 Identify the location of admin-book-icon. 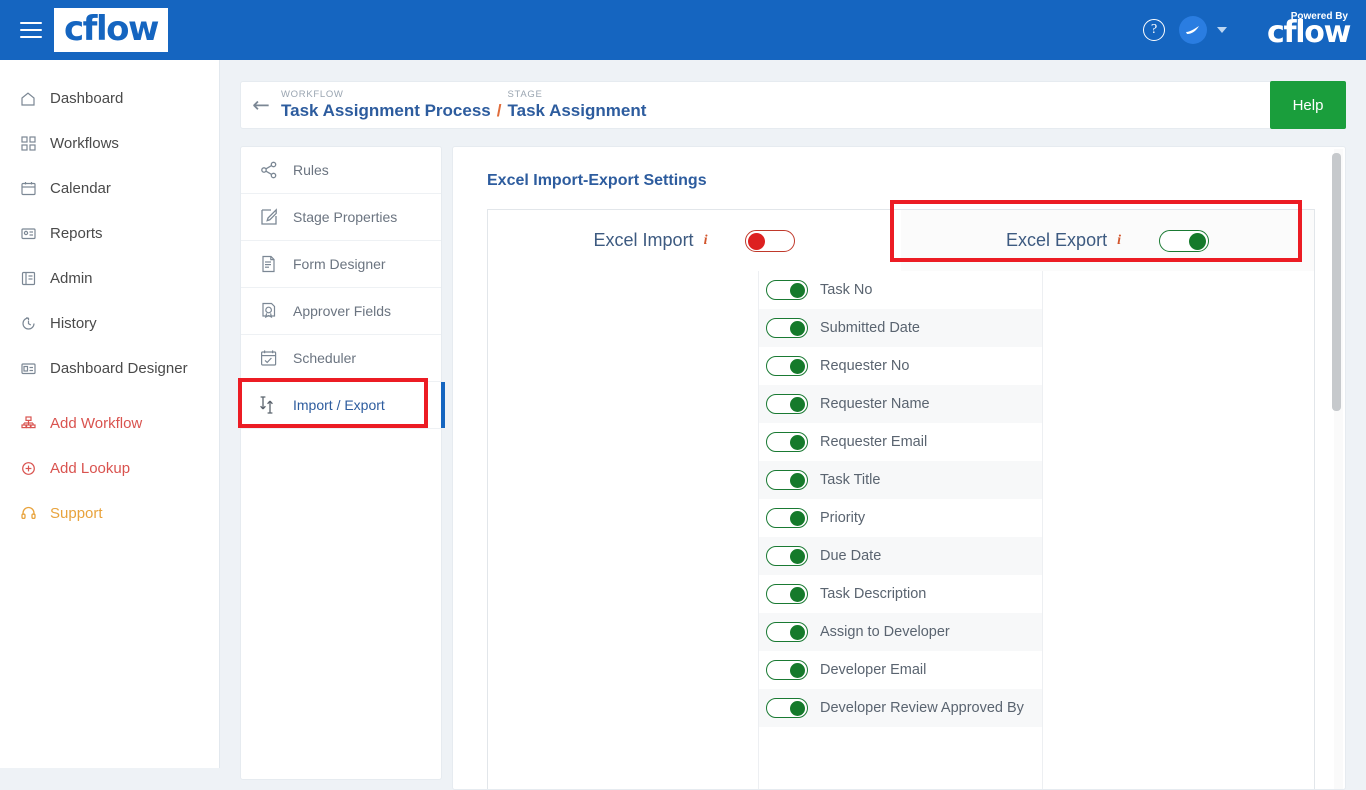
(28, 279).